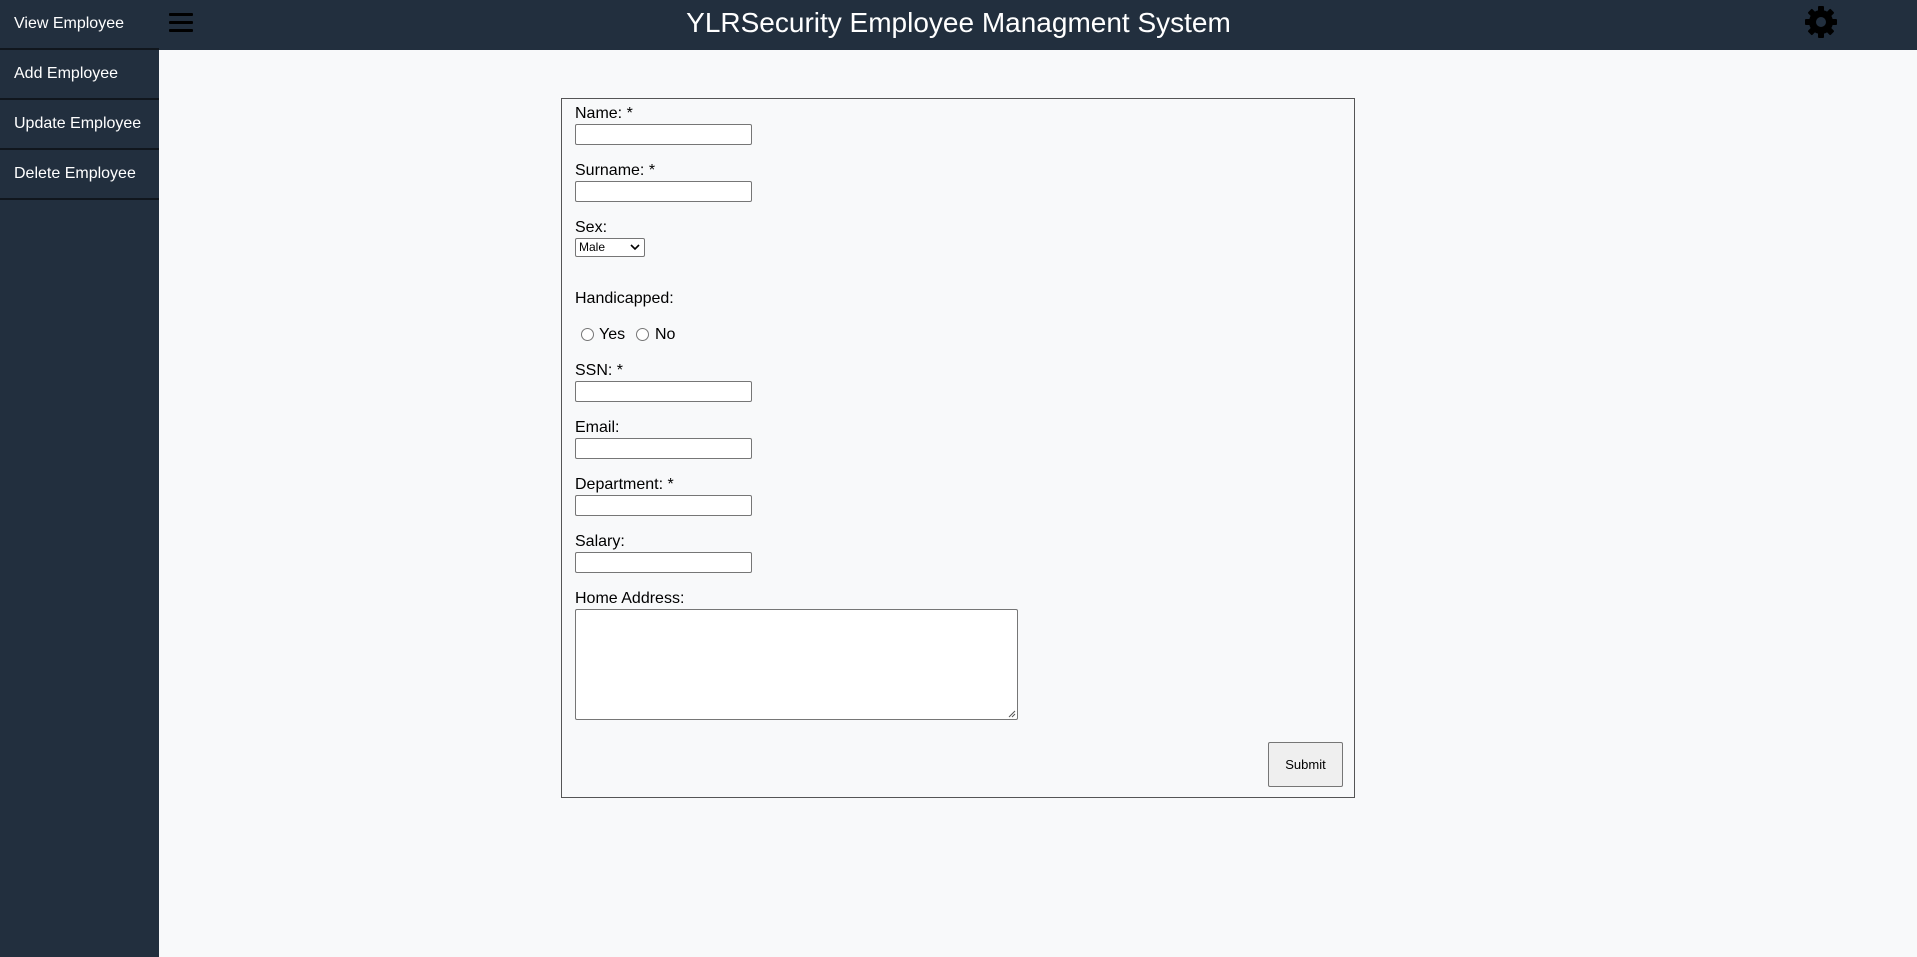 This screenshot has width=1917, height=957. Describe the element at coordinates (642, 334) in the screenshot. I see `handicapped-no-radio` at that location.